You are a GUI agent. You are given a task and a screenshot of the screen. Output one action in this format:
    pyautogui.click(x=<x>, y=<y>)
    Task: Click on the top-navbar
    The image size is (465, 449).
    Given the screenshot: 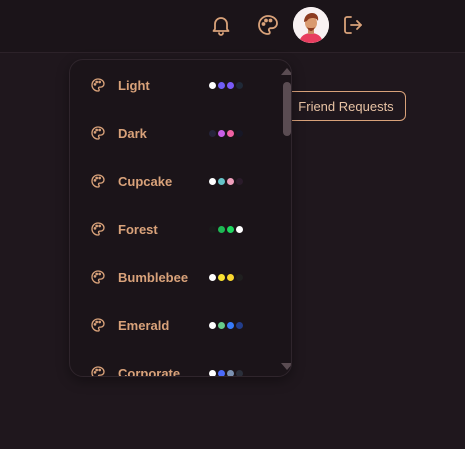 What is the action you would take?
    pyautogui.click(x=232, y=26)
    